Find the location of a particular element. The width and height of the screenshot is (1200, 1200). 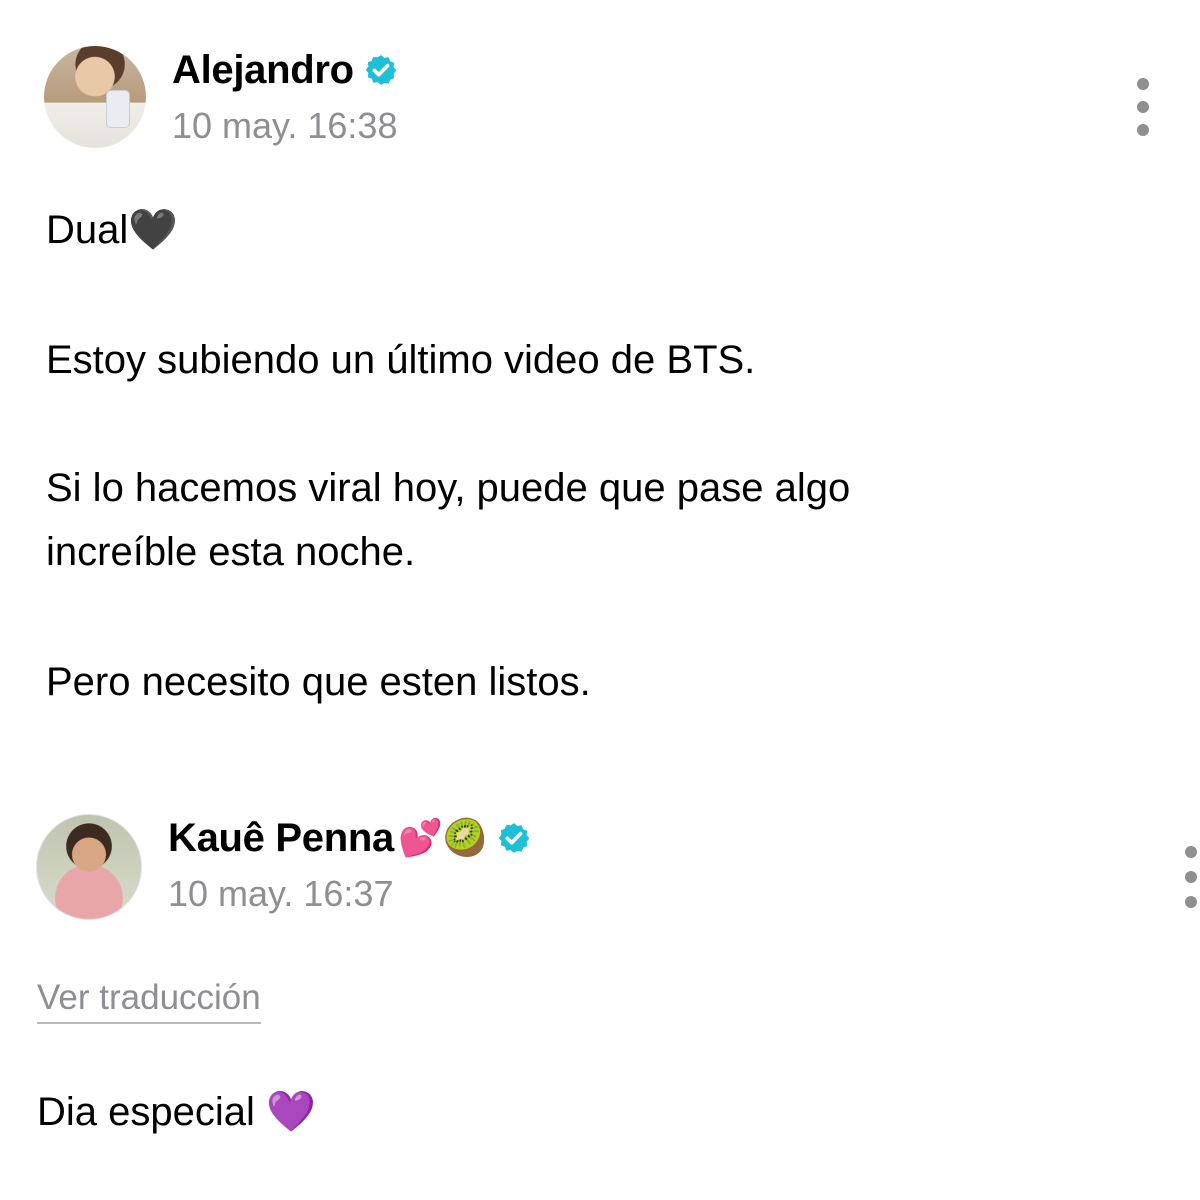

see-translation-link: Ver traducción is located at coordinates (149, 1000).